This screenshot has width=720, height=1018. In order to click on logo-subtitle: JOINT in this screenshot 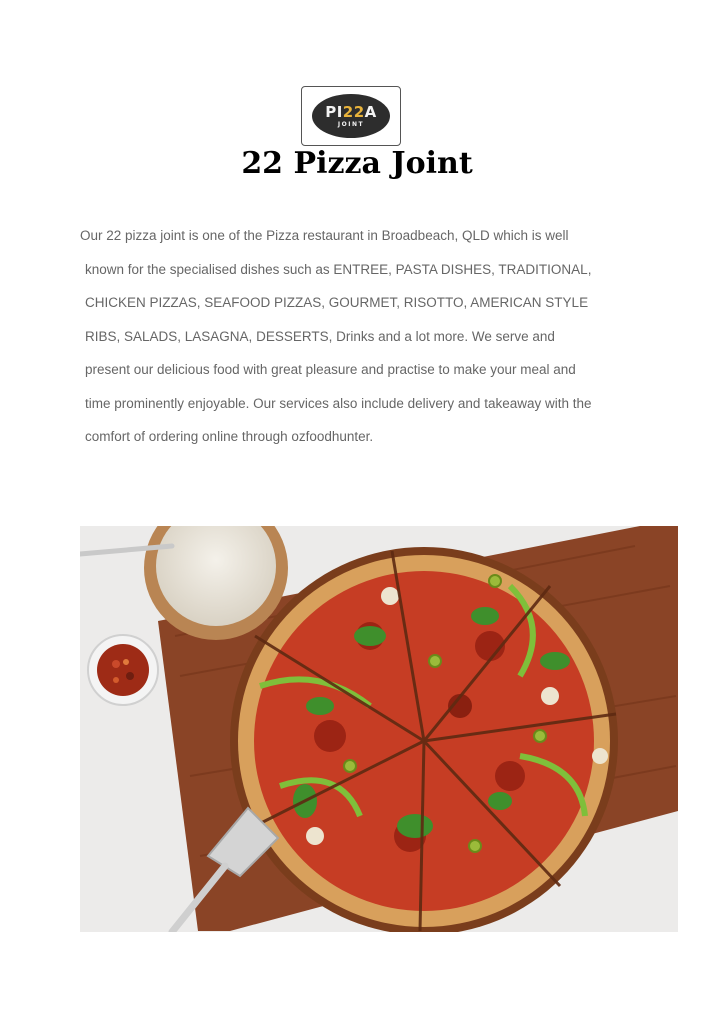, I will do `click(351, 124)`.